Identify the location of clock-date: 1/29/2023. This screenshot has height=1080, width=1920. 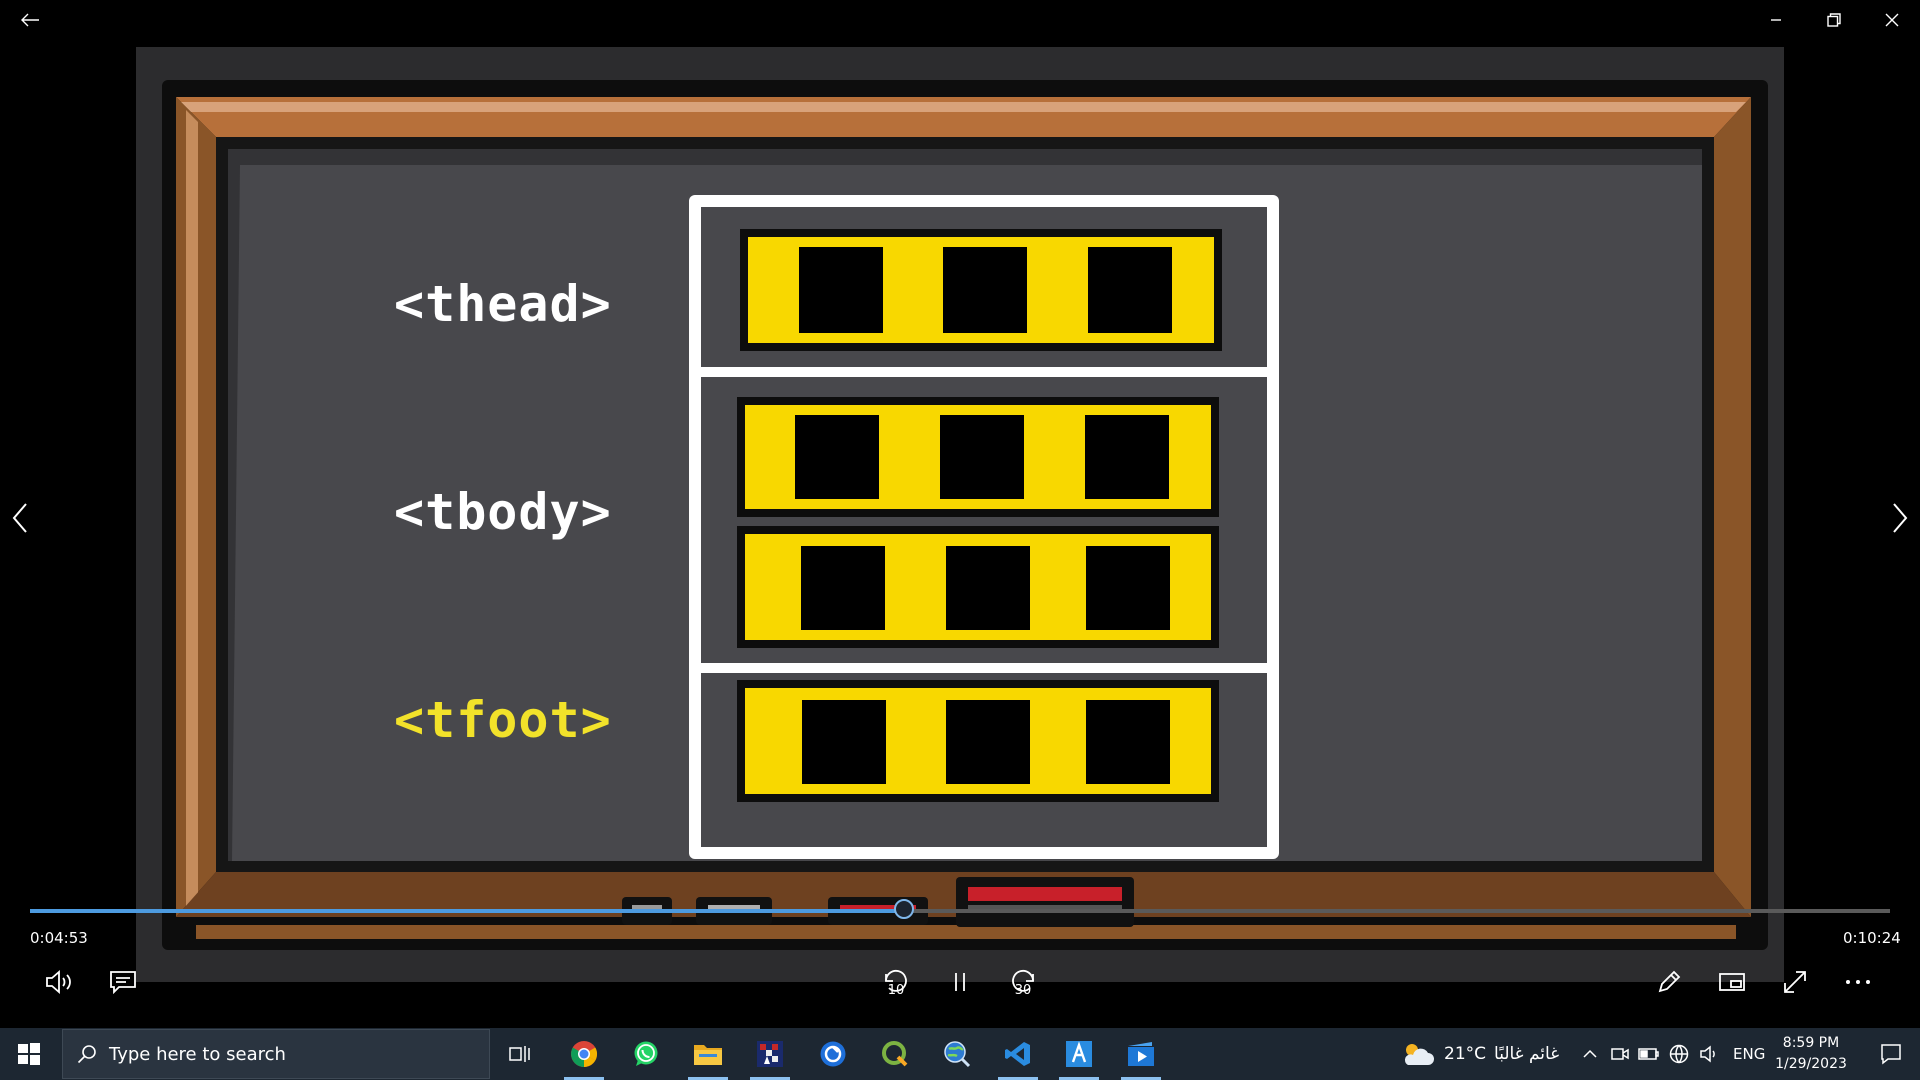
(1811, 1064).